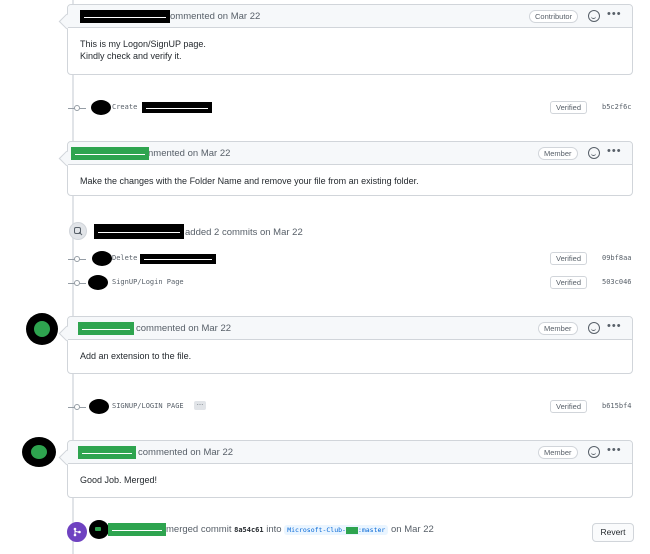  What do you see at coordinates (148, 282) in the screenshot?
I see `commit-message: SignUP/Login Page` at bounding box center [148, 282].